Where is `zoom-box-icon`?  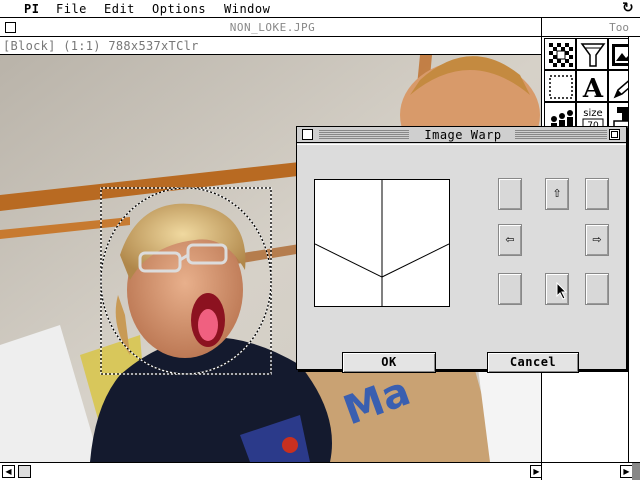
zoom-box-icon is located at coordinates (614, 134).